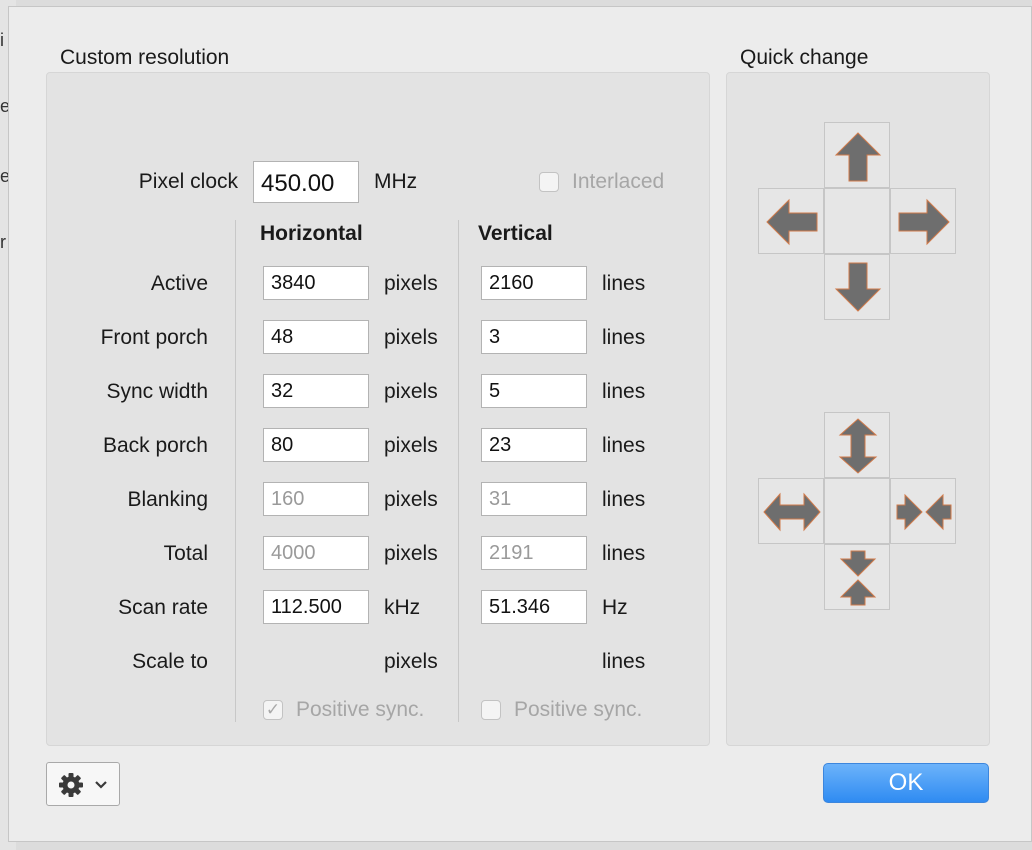 The height and width of the screenshot is (850, 1032). What do you see at coordinates (804, 57) in the screenshot?
I see `quick-change-title: Quick change` at bounding box center [804, 57].